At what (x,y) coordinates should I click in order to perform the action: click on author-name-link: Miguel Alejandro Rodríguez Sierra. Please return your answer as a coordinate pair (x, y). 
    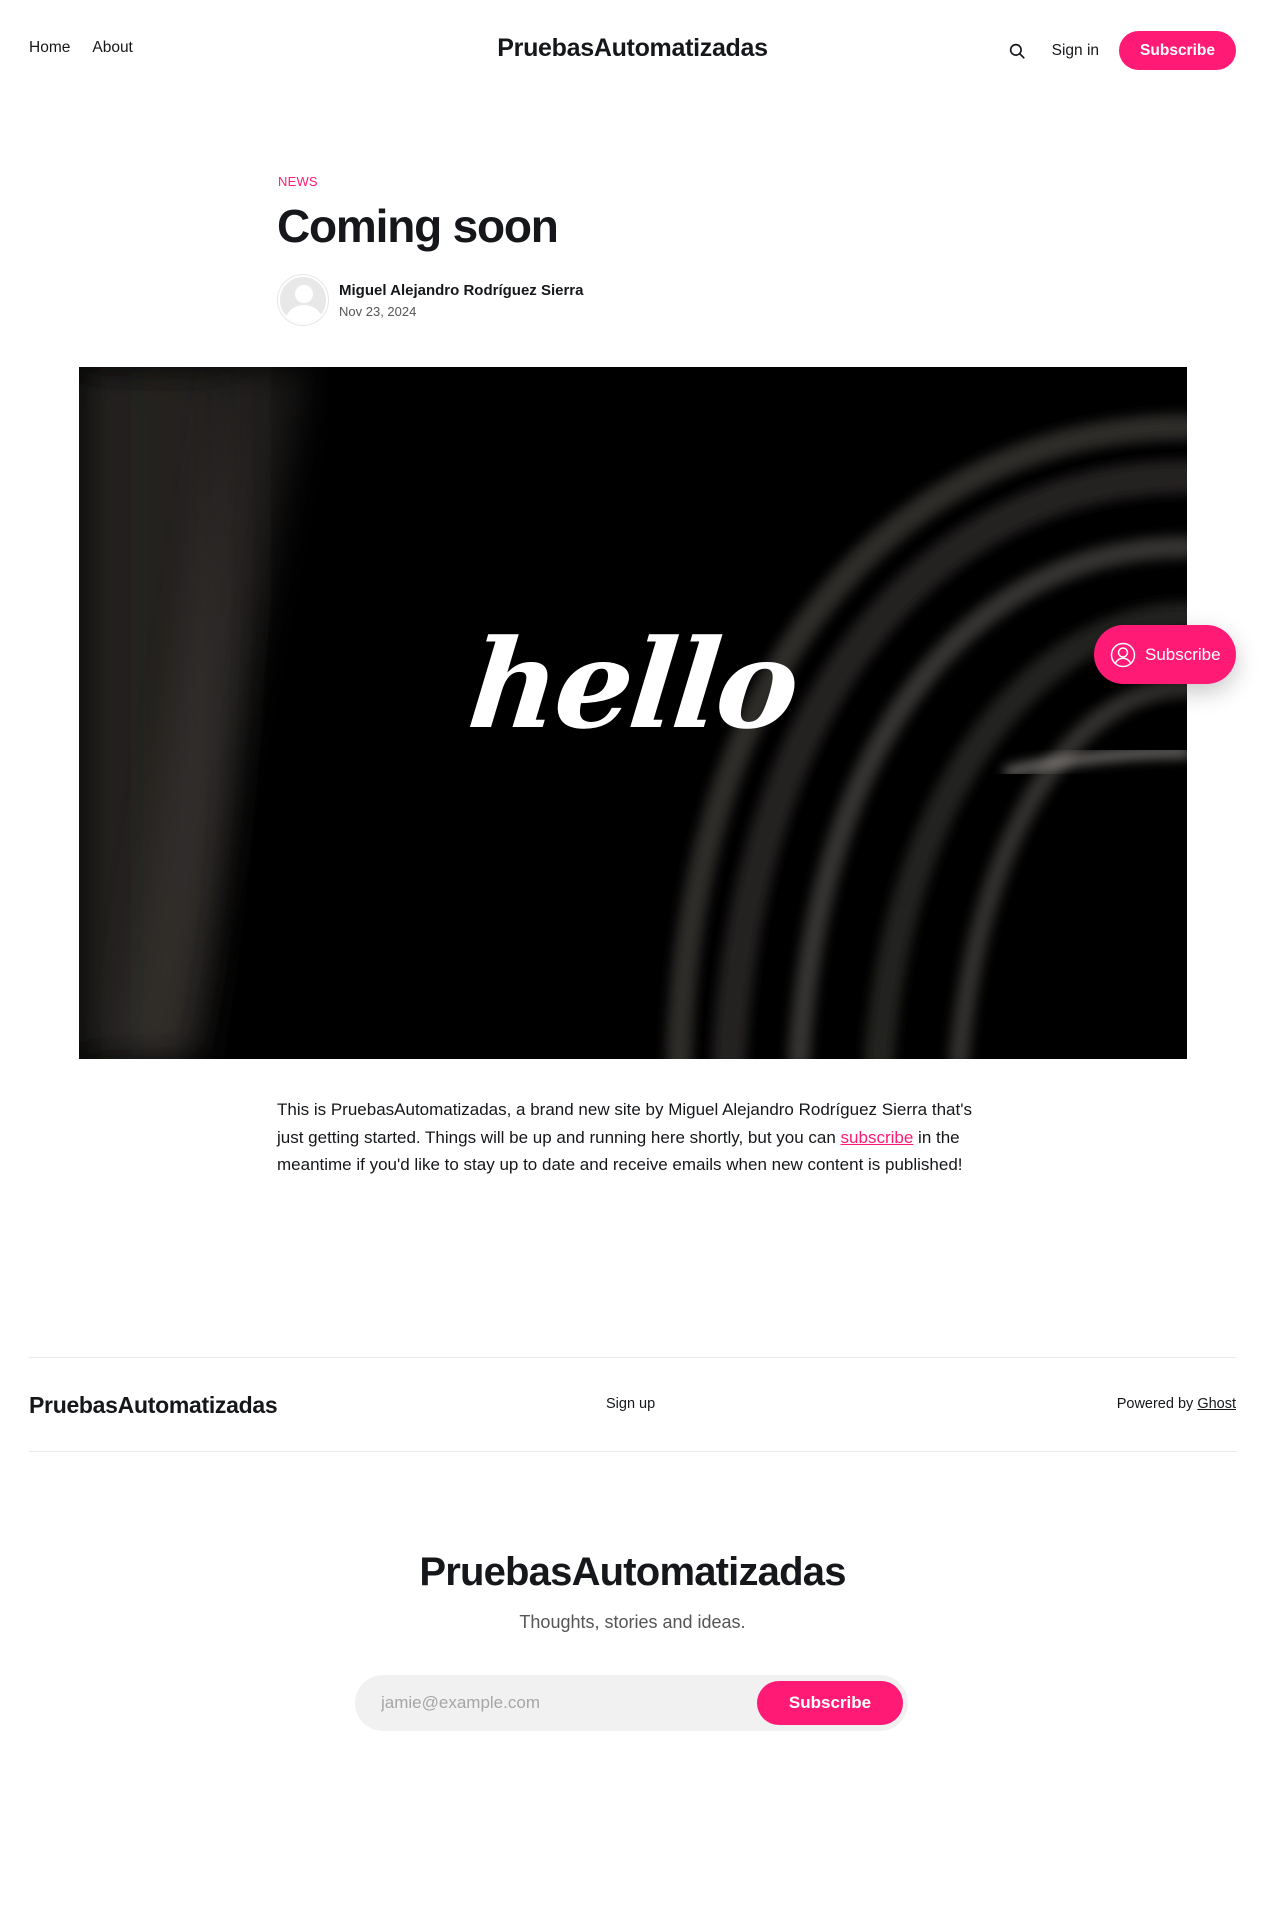
    Looking at the image, I should click on (461, 290).